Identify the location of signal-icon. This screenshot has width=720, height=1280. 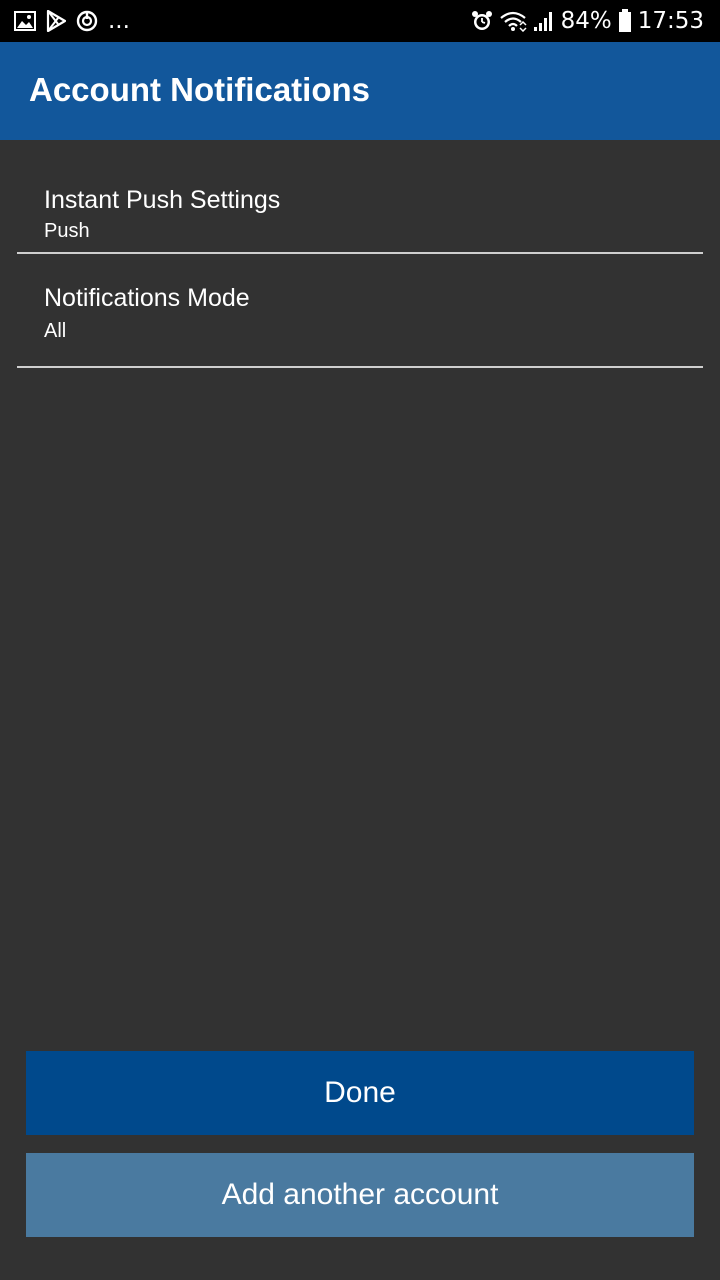
(544, 21).